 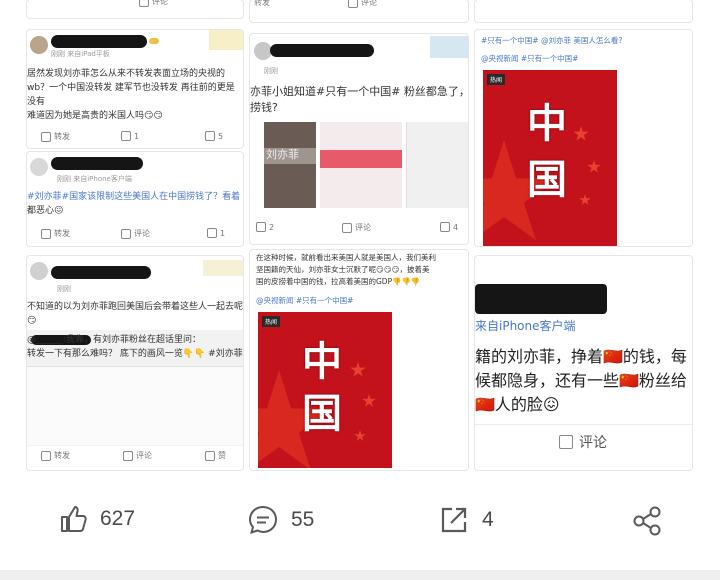 What do you see at coordinates (338, 281) in the screenshot?
I see `post-text-line: 国的皮捞着中国的钱，拉高着美国的GDP👎👎👎` at bounding box center [338, 281].